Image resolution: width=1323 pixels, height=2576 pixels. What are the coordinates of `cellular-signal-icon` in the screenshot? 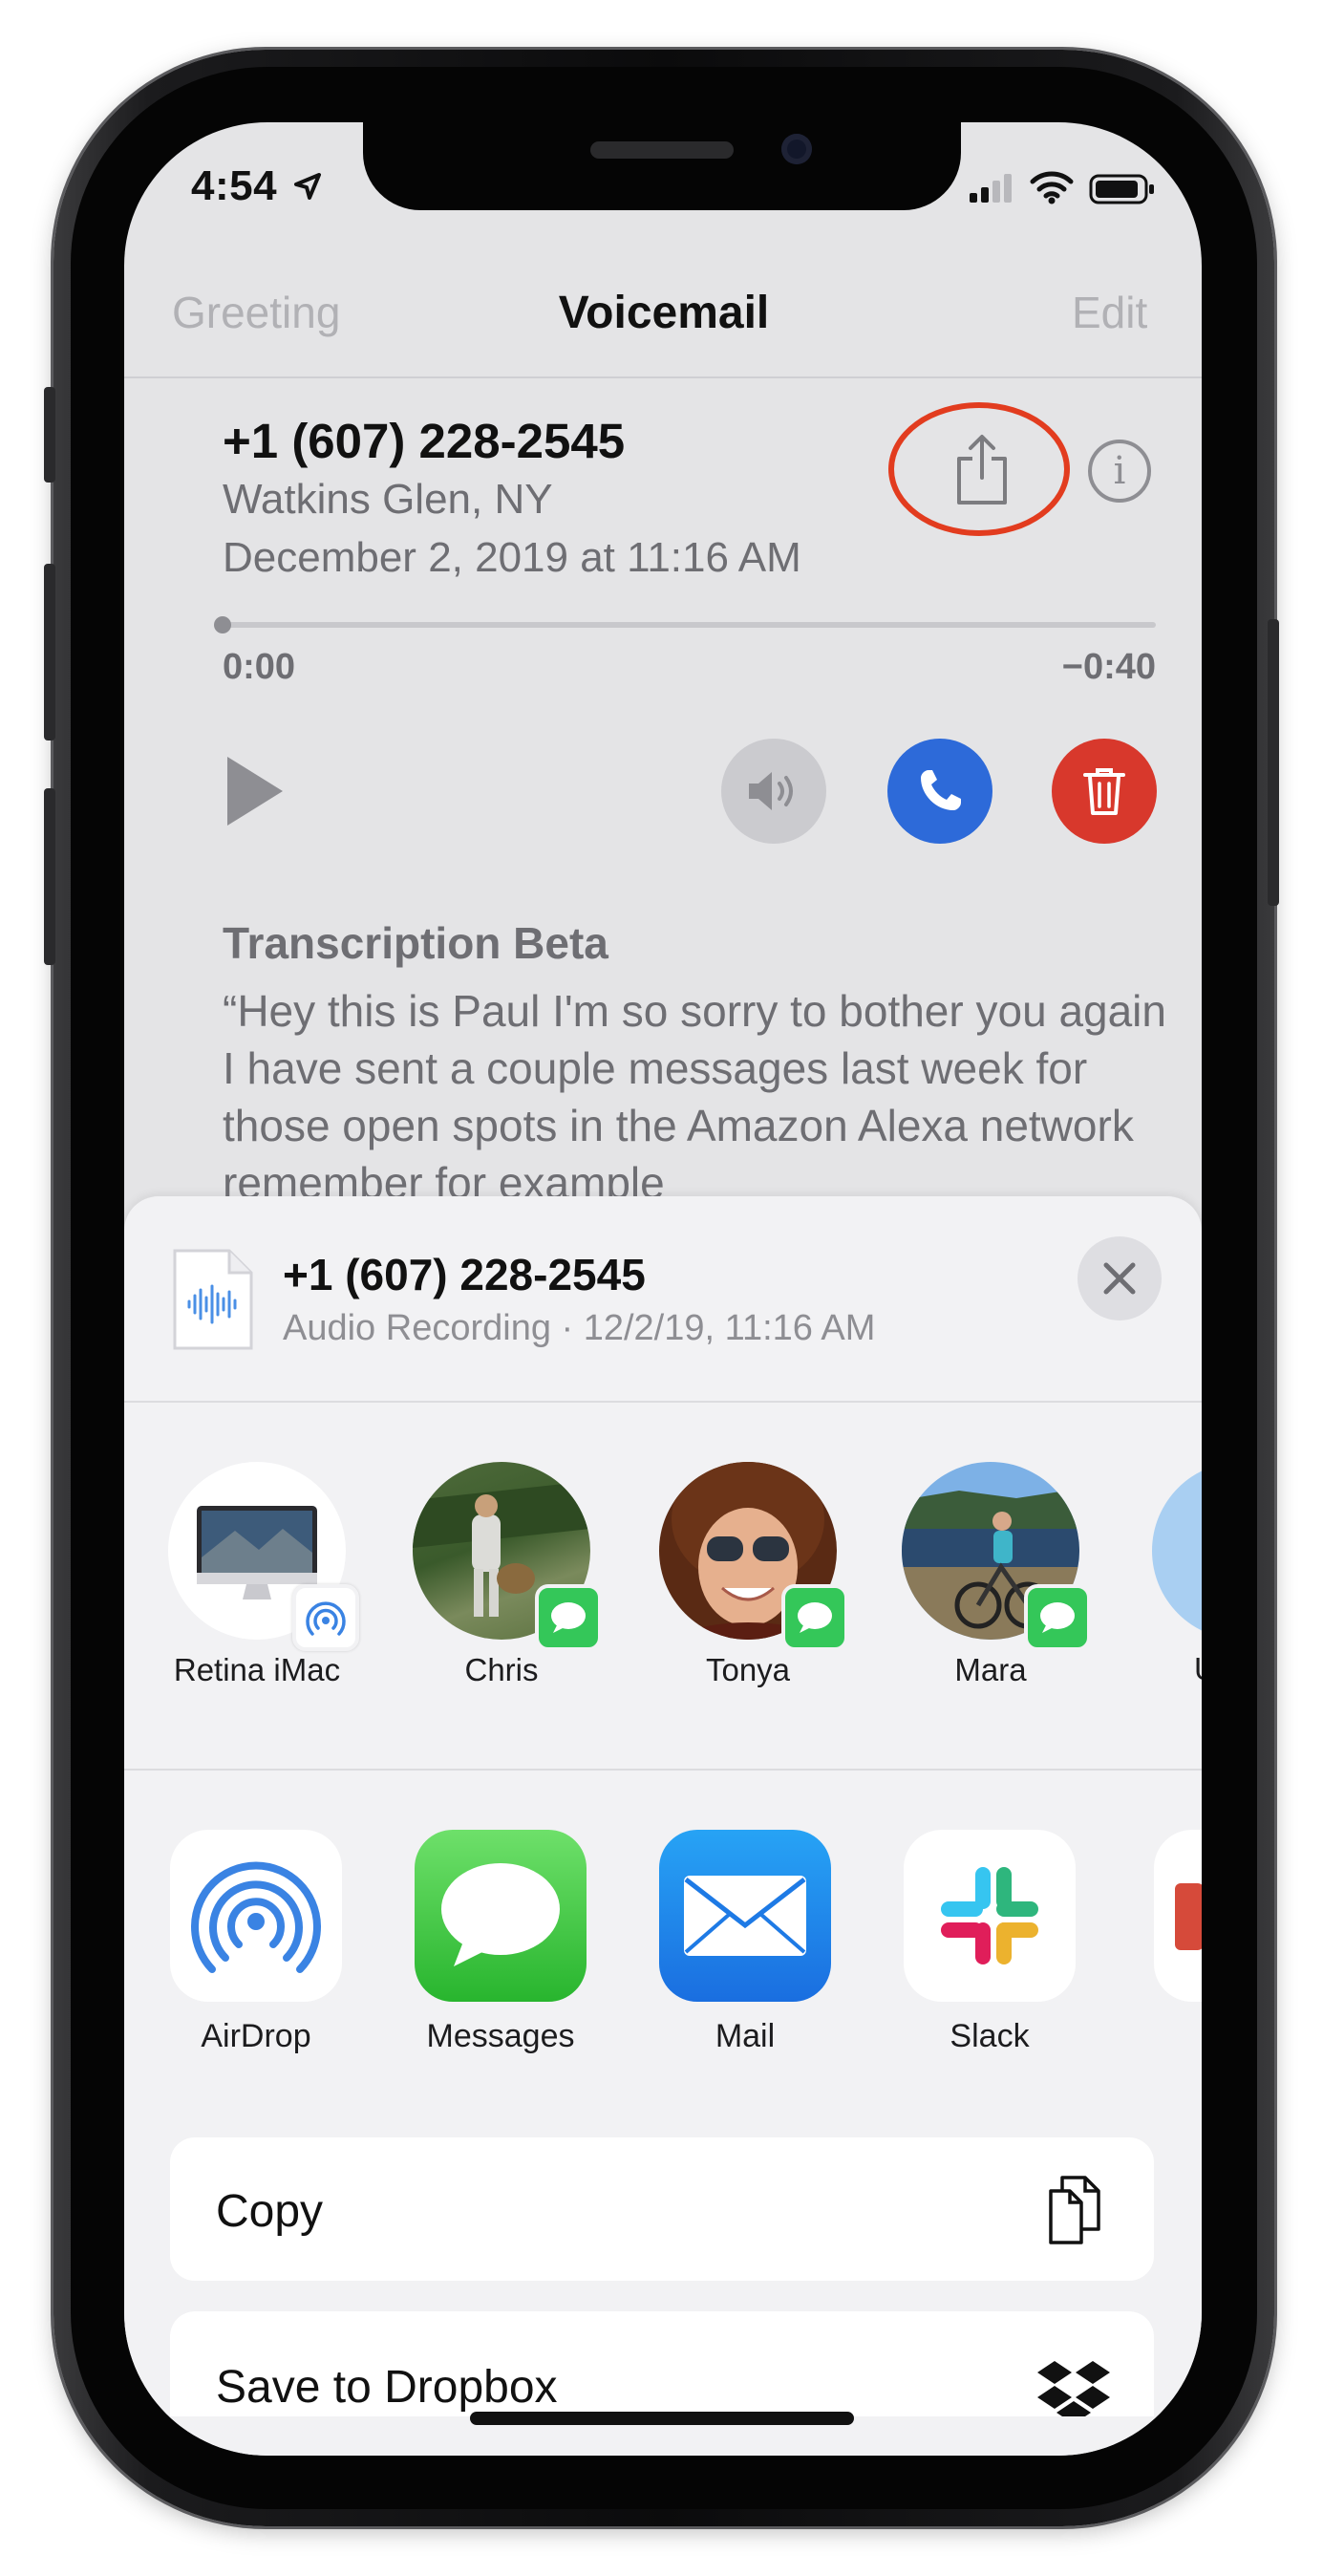 It's located at (993, 190).